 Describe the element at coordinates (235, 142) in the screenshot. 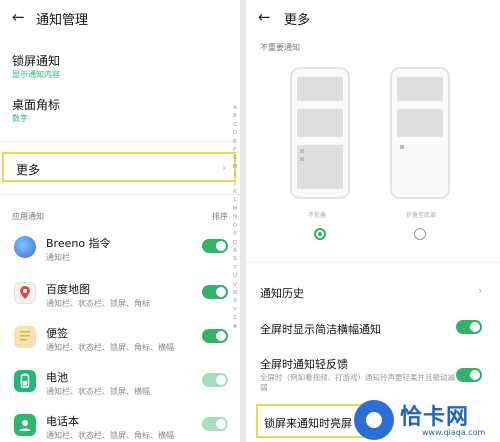

I see `alphabet-letter: E` at that location.